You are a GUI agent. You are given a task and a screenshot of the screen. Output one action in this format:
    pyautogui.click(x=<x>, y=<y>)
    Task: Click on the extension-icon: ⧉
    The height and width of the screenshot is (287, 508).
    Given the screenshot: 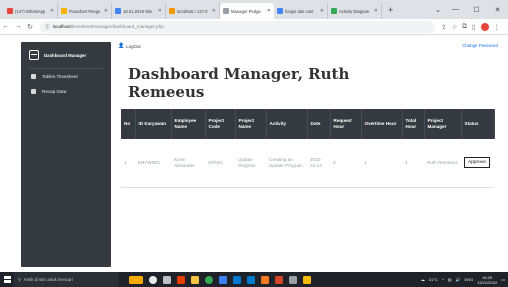 What is the action you would take?
    pyautogui.click(x=464, y=27)
    